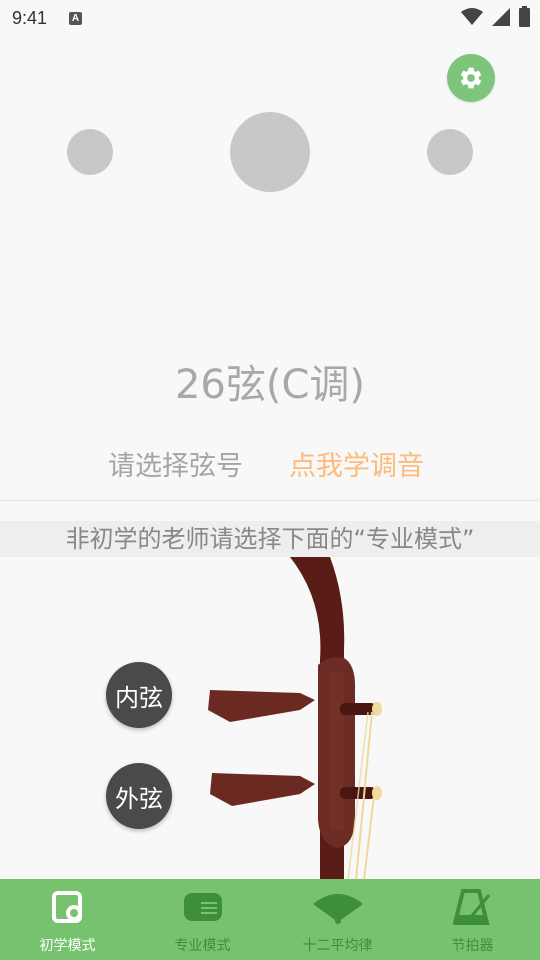 The height and width of the screenshot is (960, 540). Describe the element at coordinates (203, 907) in the screenshot. I see `professional-icon` at that location.